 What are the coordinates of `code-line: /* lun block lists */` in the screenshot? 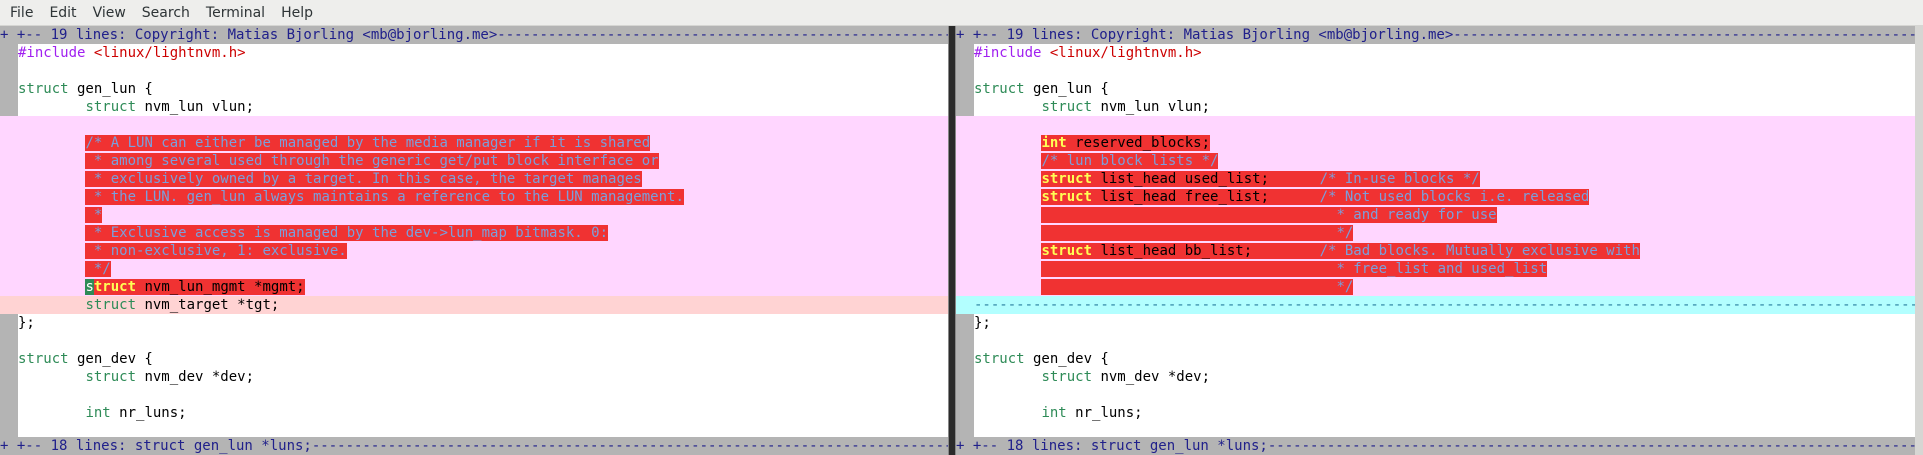 It's located at (1439, 161).